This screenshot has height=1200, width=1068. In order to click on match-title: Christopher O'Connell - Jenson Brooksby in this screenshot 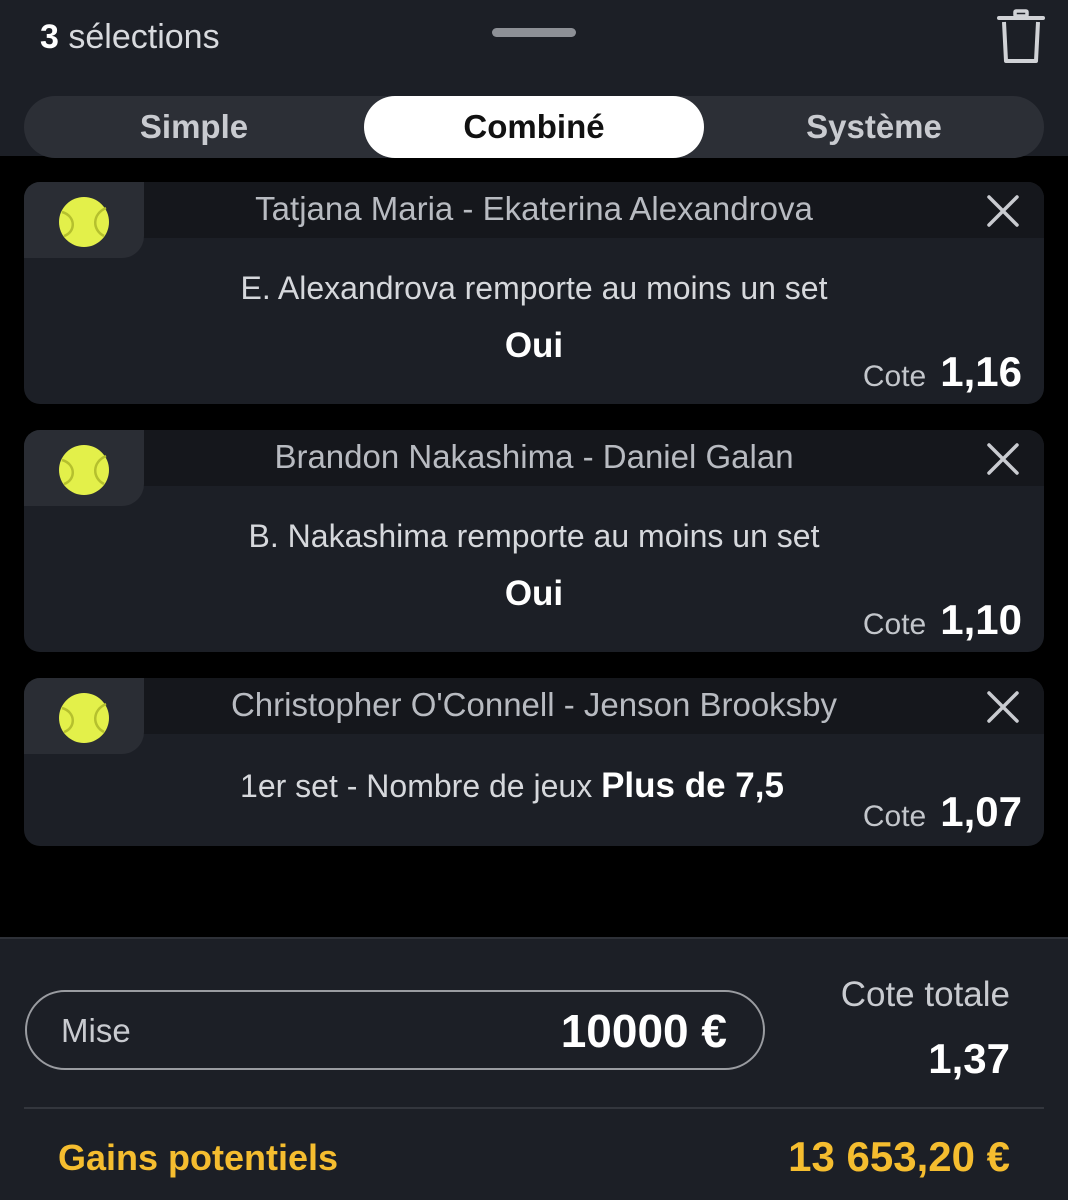, I will do `click(534, 704)`.